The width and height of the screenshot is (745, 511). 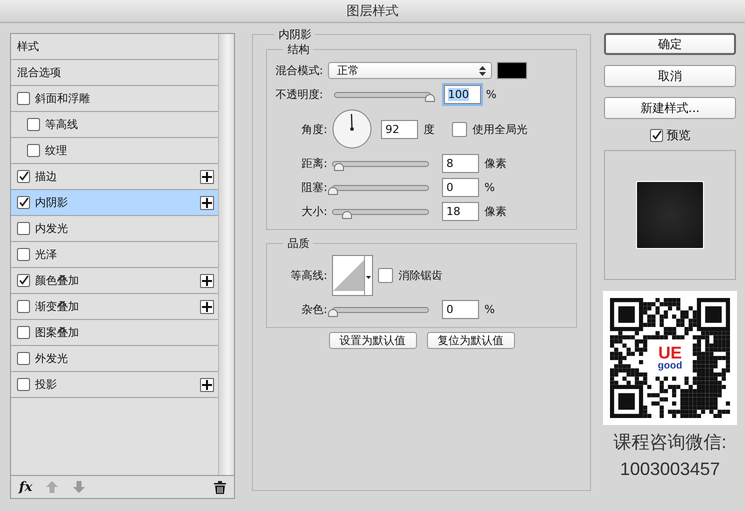 I want to click on style-item: 颜色叠加, so click(x=114, y=281).